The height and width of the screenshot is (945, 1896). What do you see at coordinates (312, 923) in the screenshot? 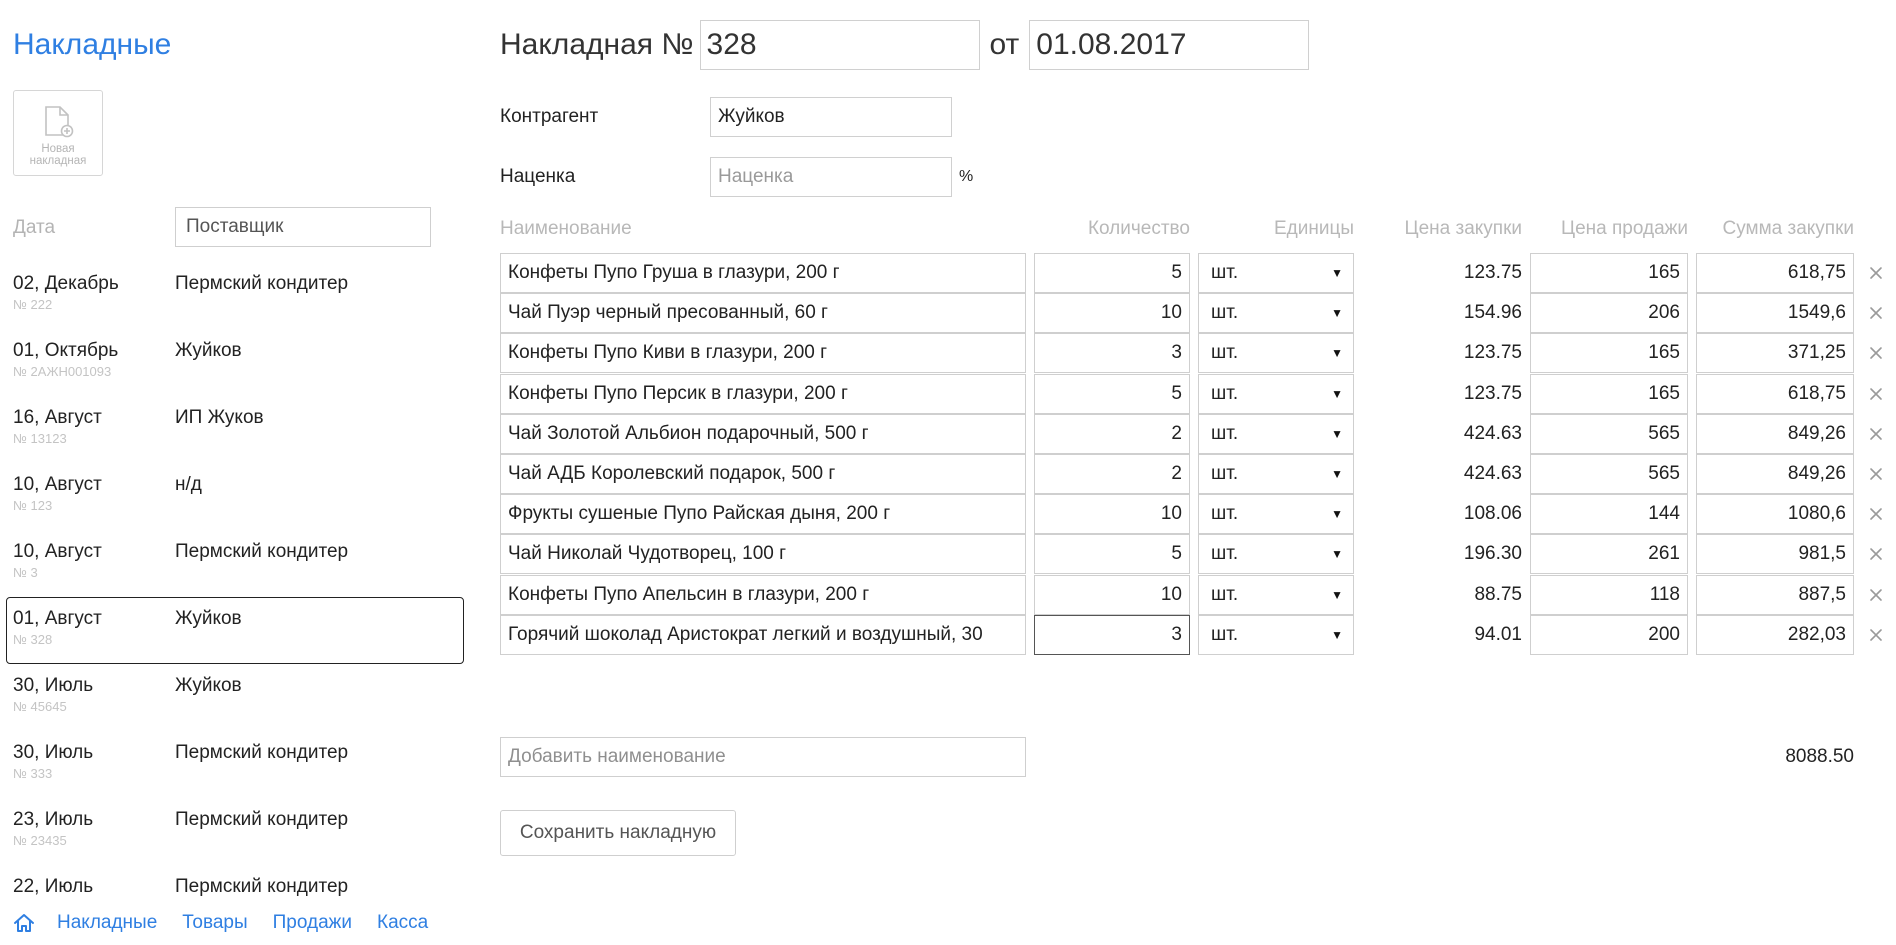
I see `nav-link-sales: Продажи` at bounding box center [312, 923].